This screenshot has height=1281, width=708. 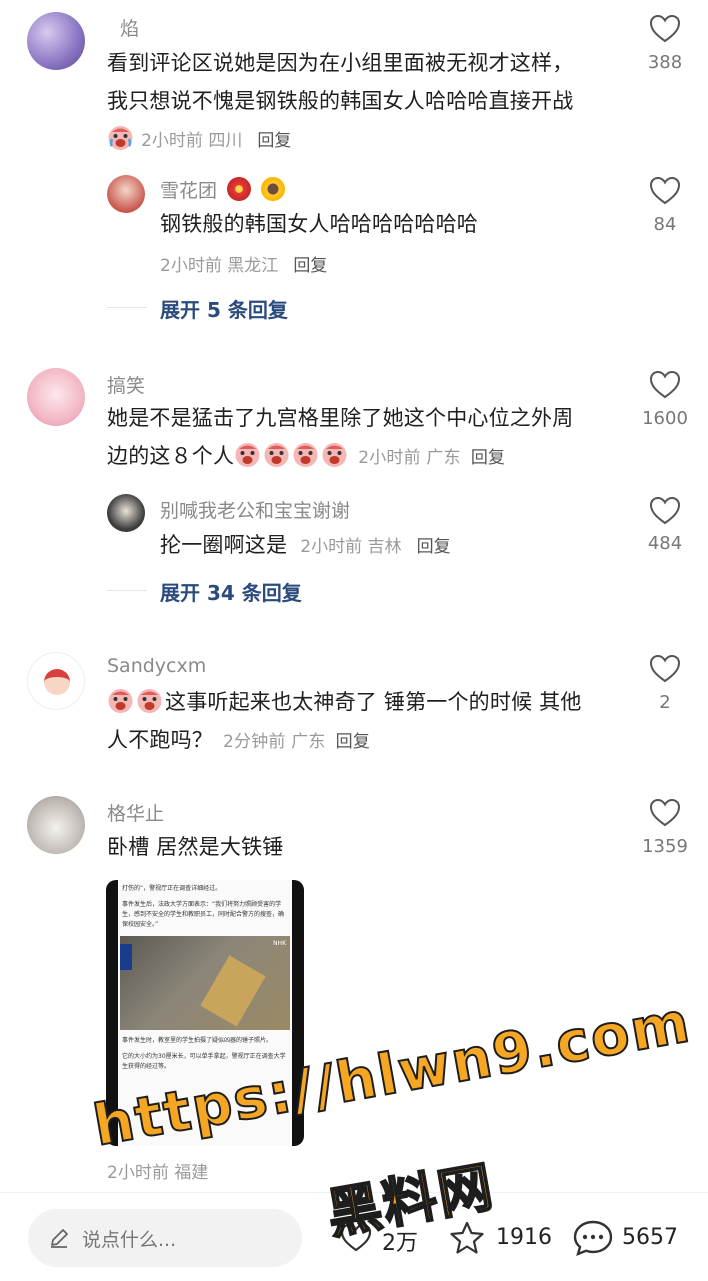 I want to click on like-count: 1600, so click(x=665, y=418).